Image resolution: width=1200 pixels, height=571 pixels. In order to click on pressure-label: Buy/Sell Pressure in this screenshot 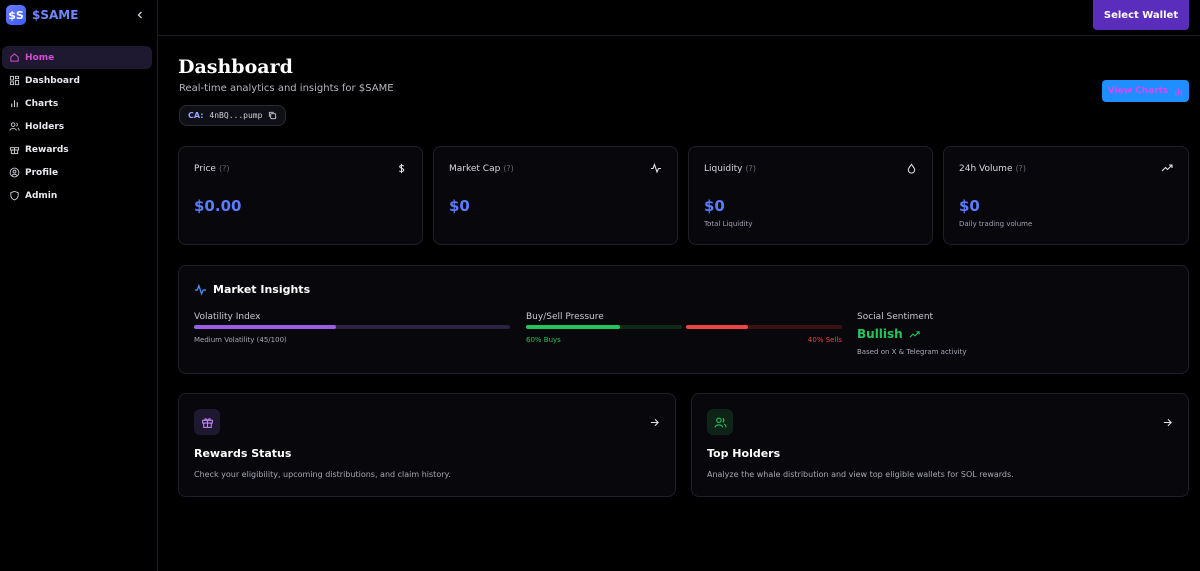, I will do `click(565, 317)`.